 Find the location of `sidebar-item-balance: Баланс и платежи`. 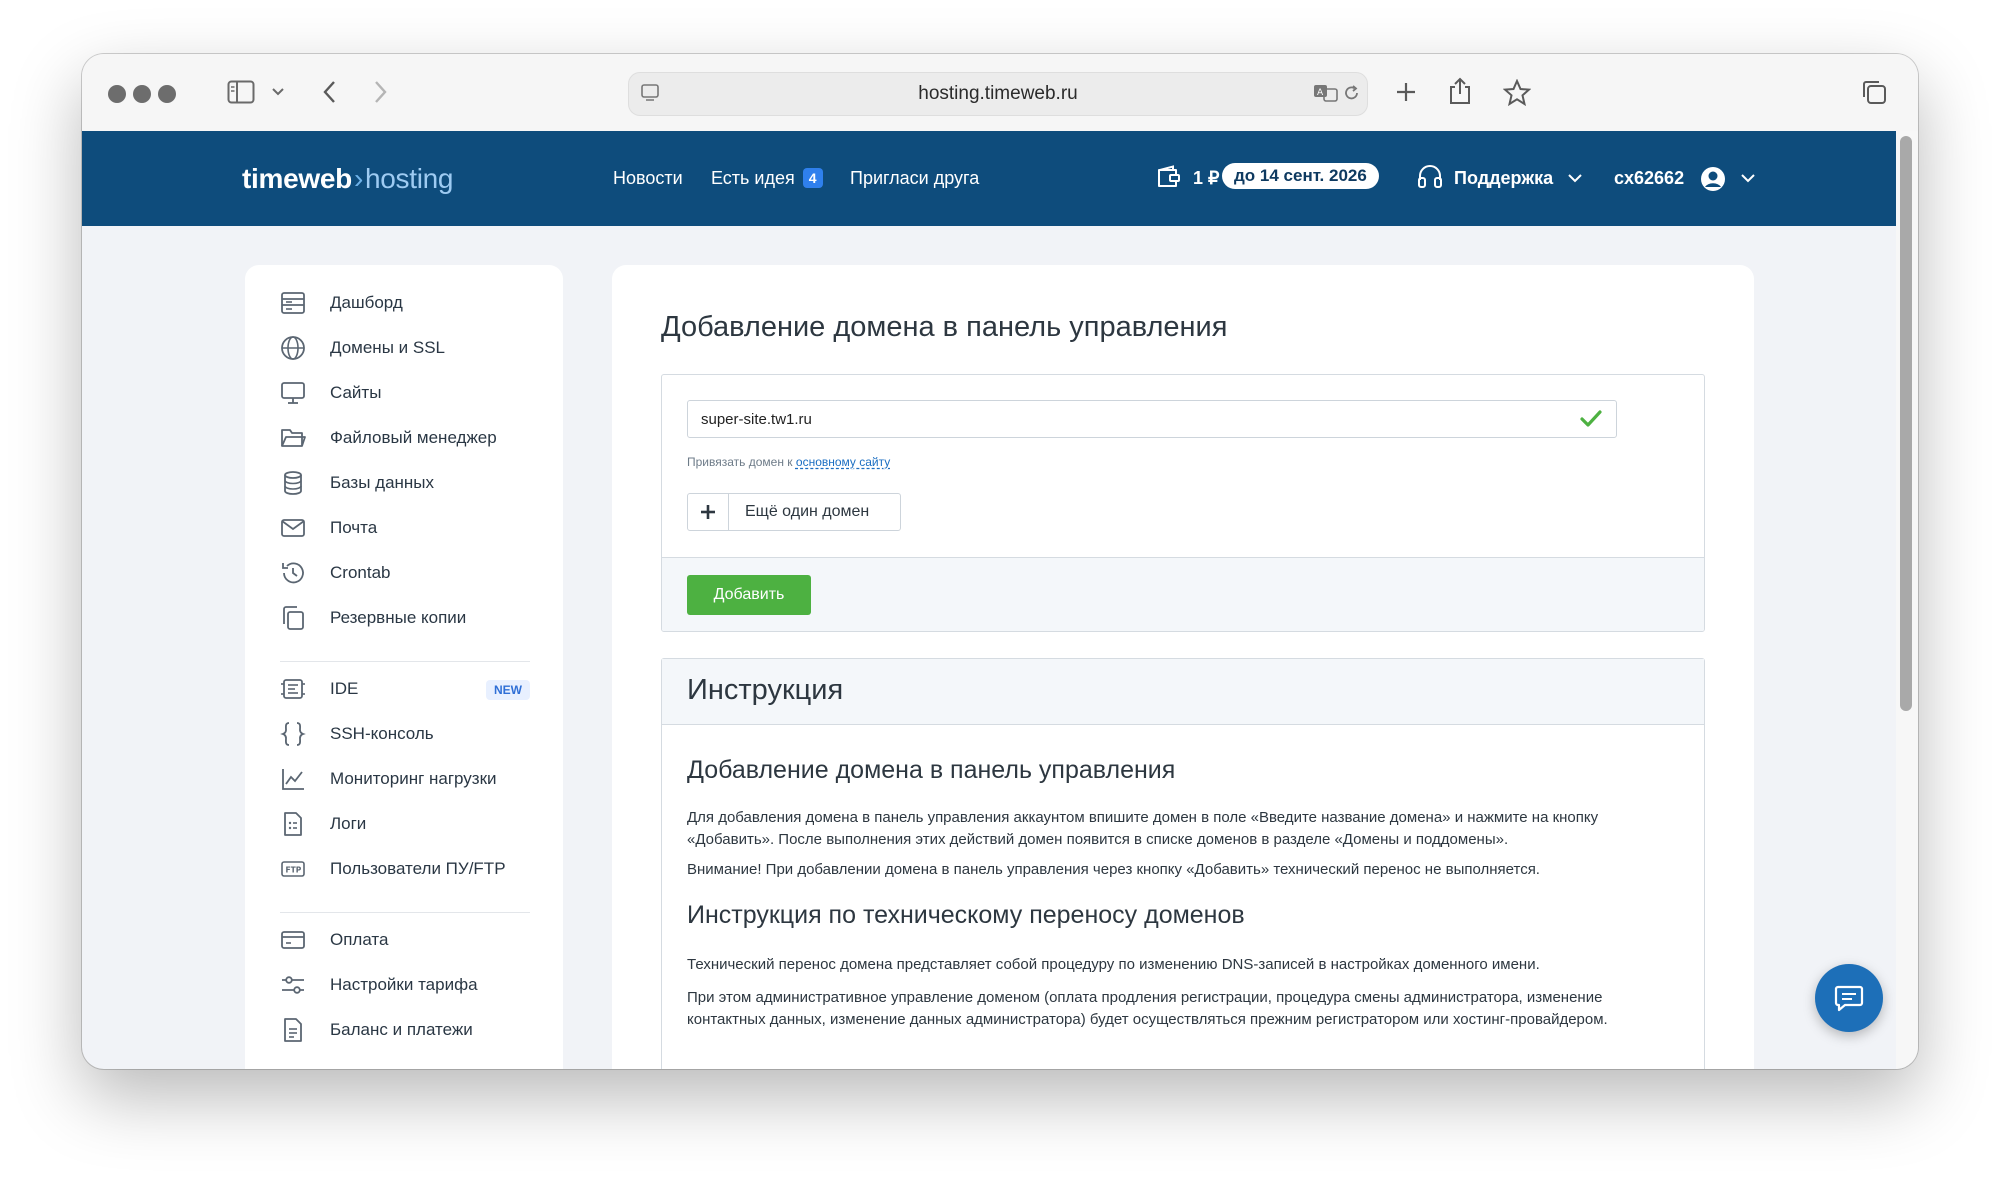

sidebar-item-balance: Баланс и платежи is located at coordinates (405, 1030).